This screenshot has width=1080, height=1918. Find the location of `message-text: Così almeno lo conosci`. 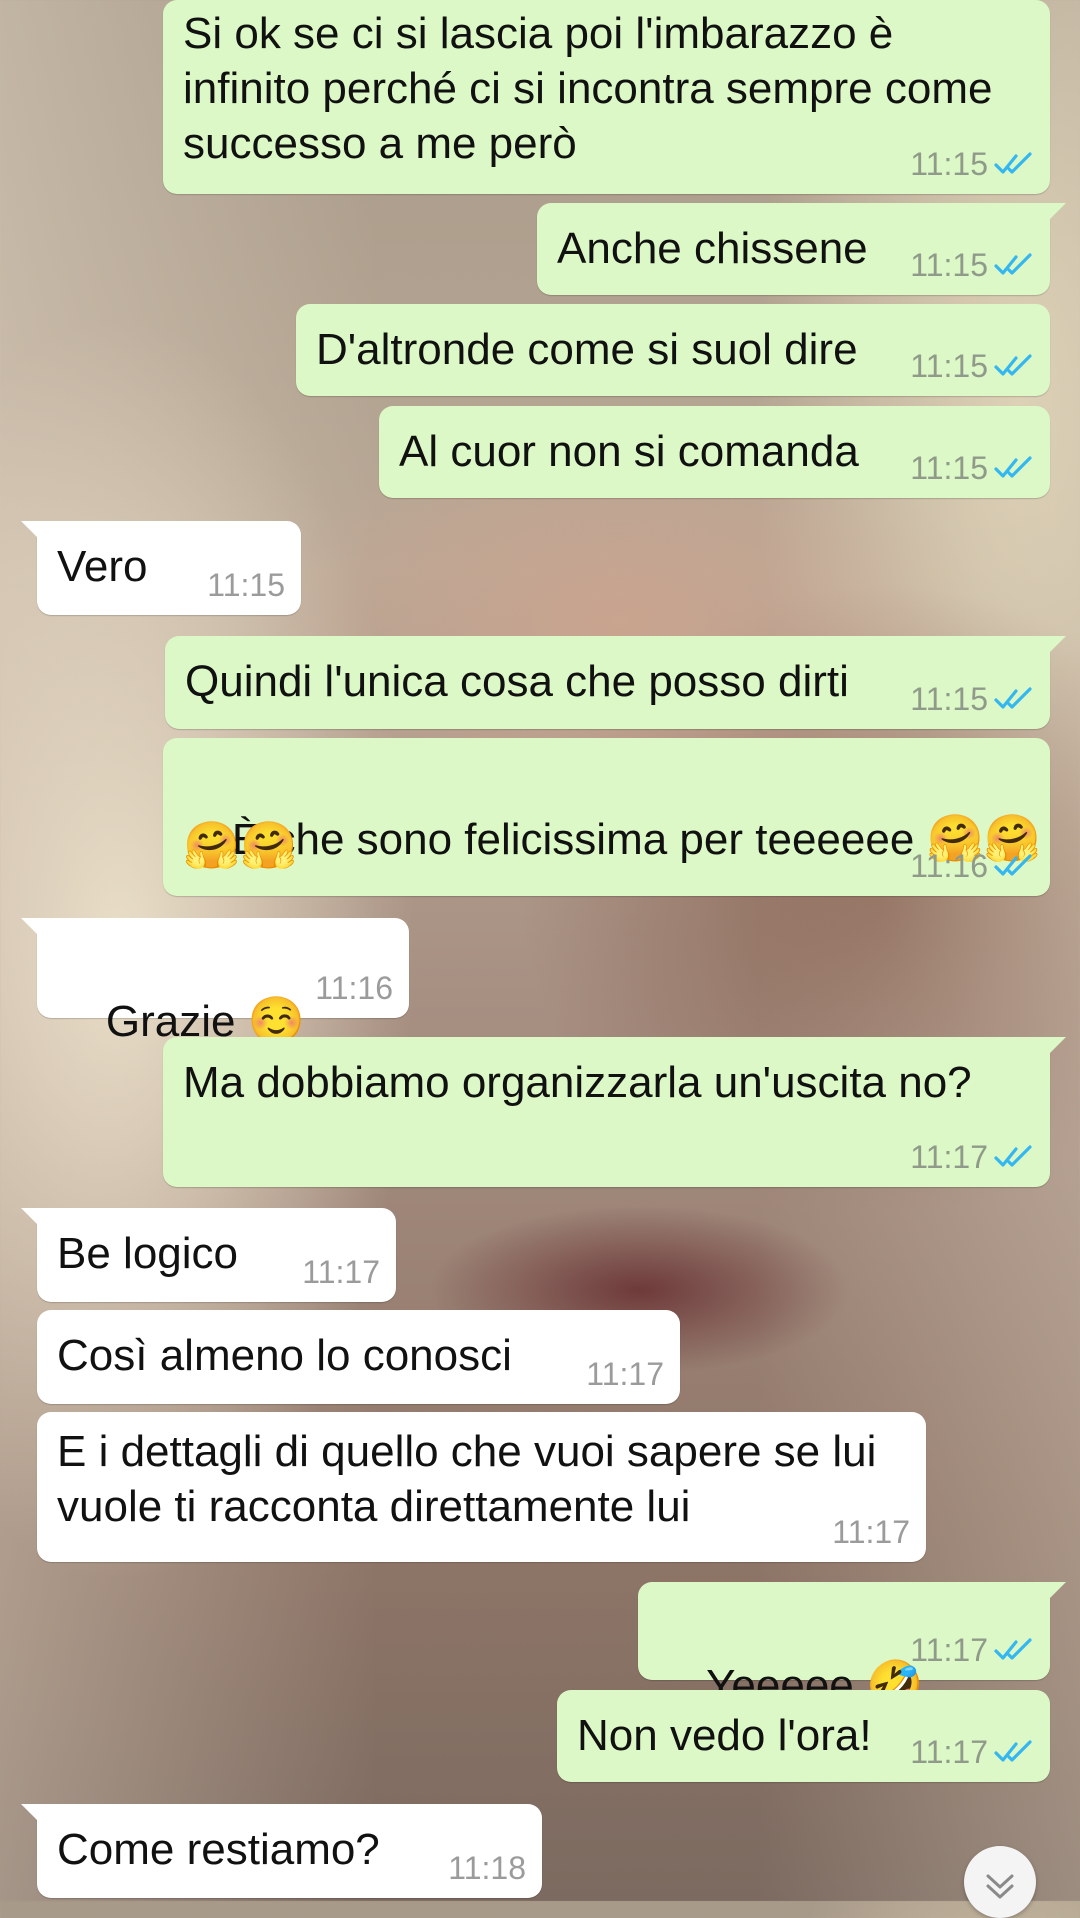

message-text: Così almeno lo conosci is located at coordinates (284, 1355).